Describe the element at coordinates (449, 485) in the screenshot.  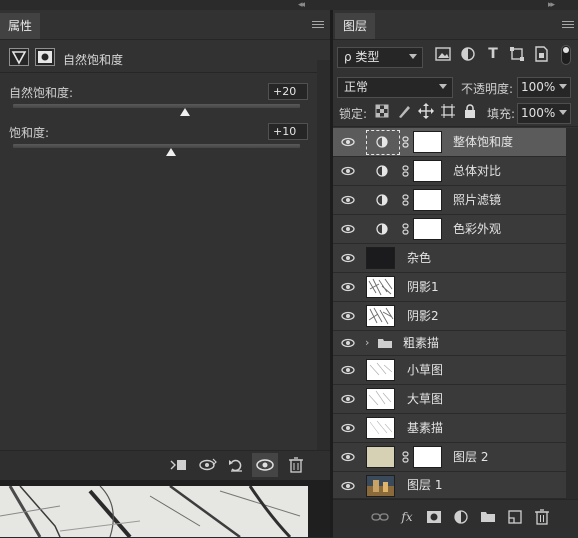
I see `layer-row: 图层 1` at that location.